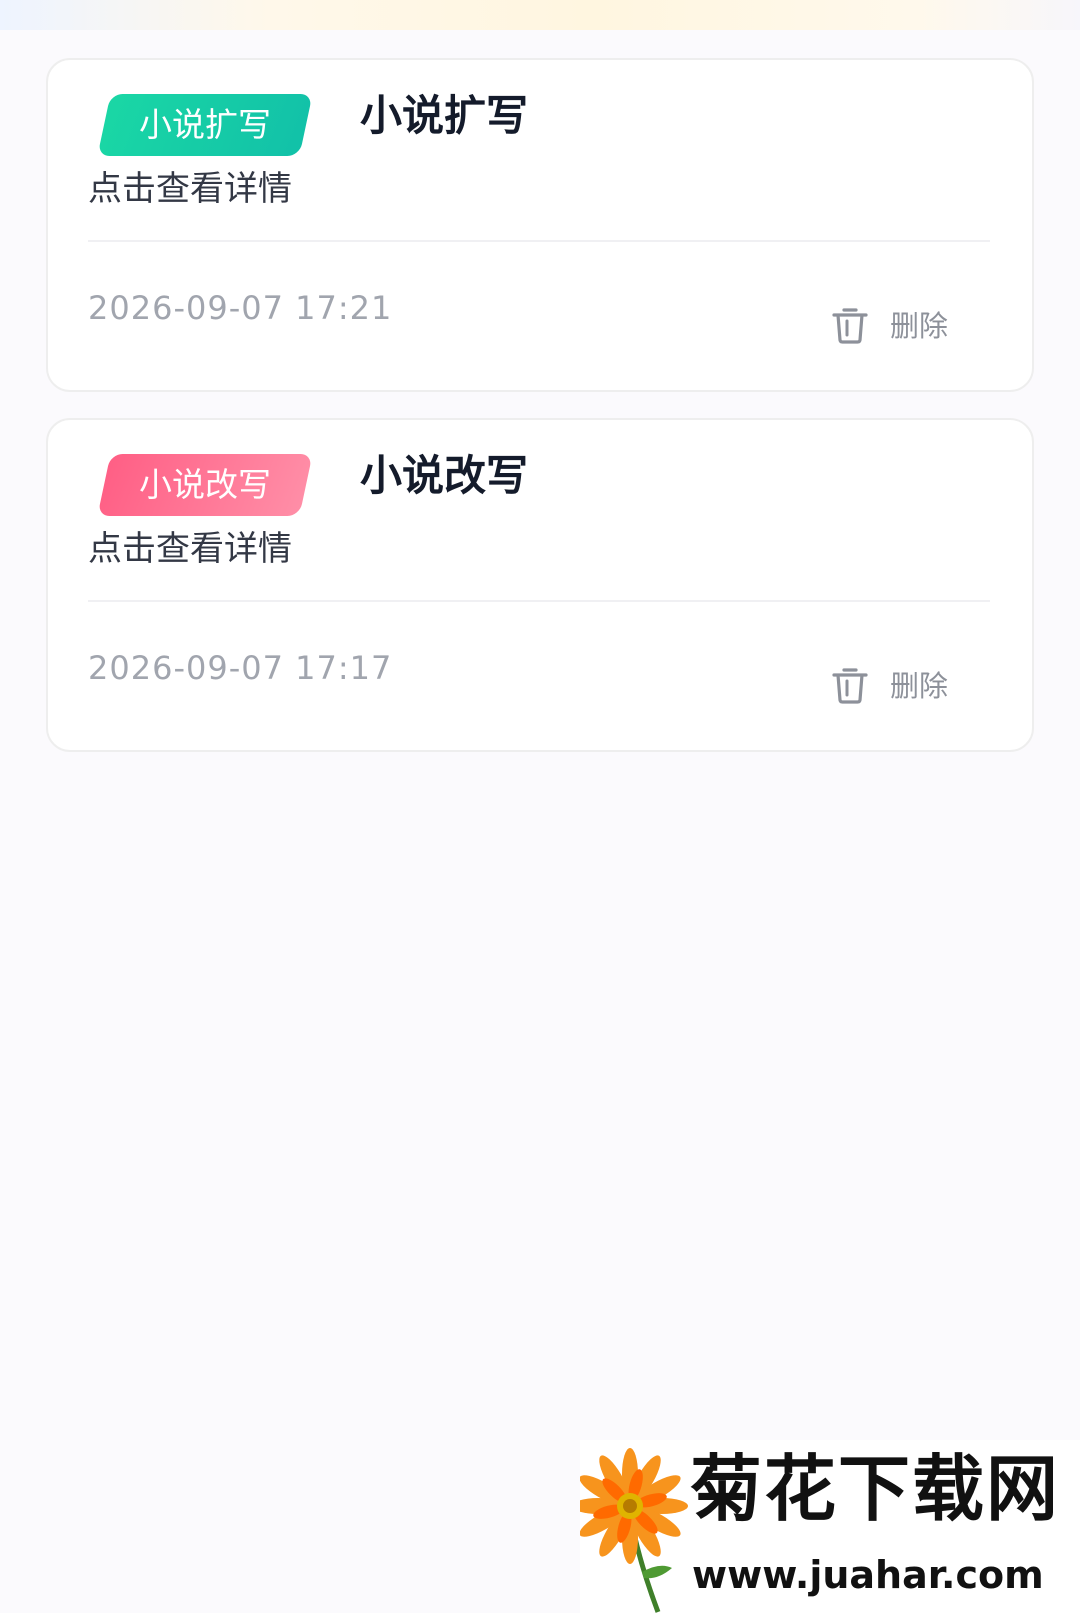 The width and height of the screenshot is (1080, 1613). What do you see at coordinates (540, 15) in the screenshot?
I see `top-banner-strip` at bounding box center [540, 15].